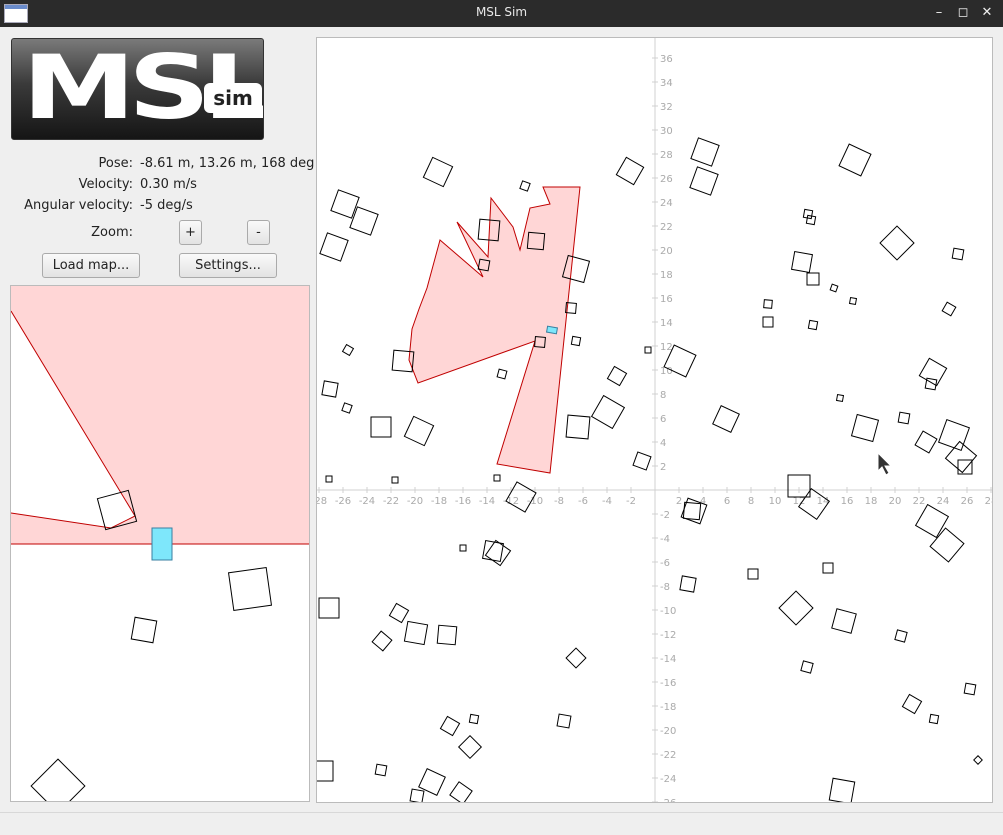 The width and height of the screenshot is (1003, 835). Describe the element at coordinates (463, 501) in the screenshot. I see `x-tick-label: -16` at that location.